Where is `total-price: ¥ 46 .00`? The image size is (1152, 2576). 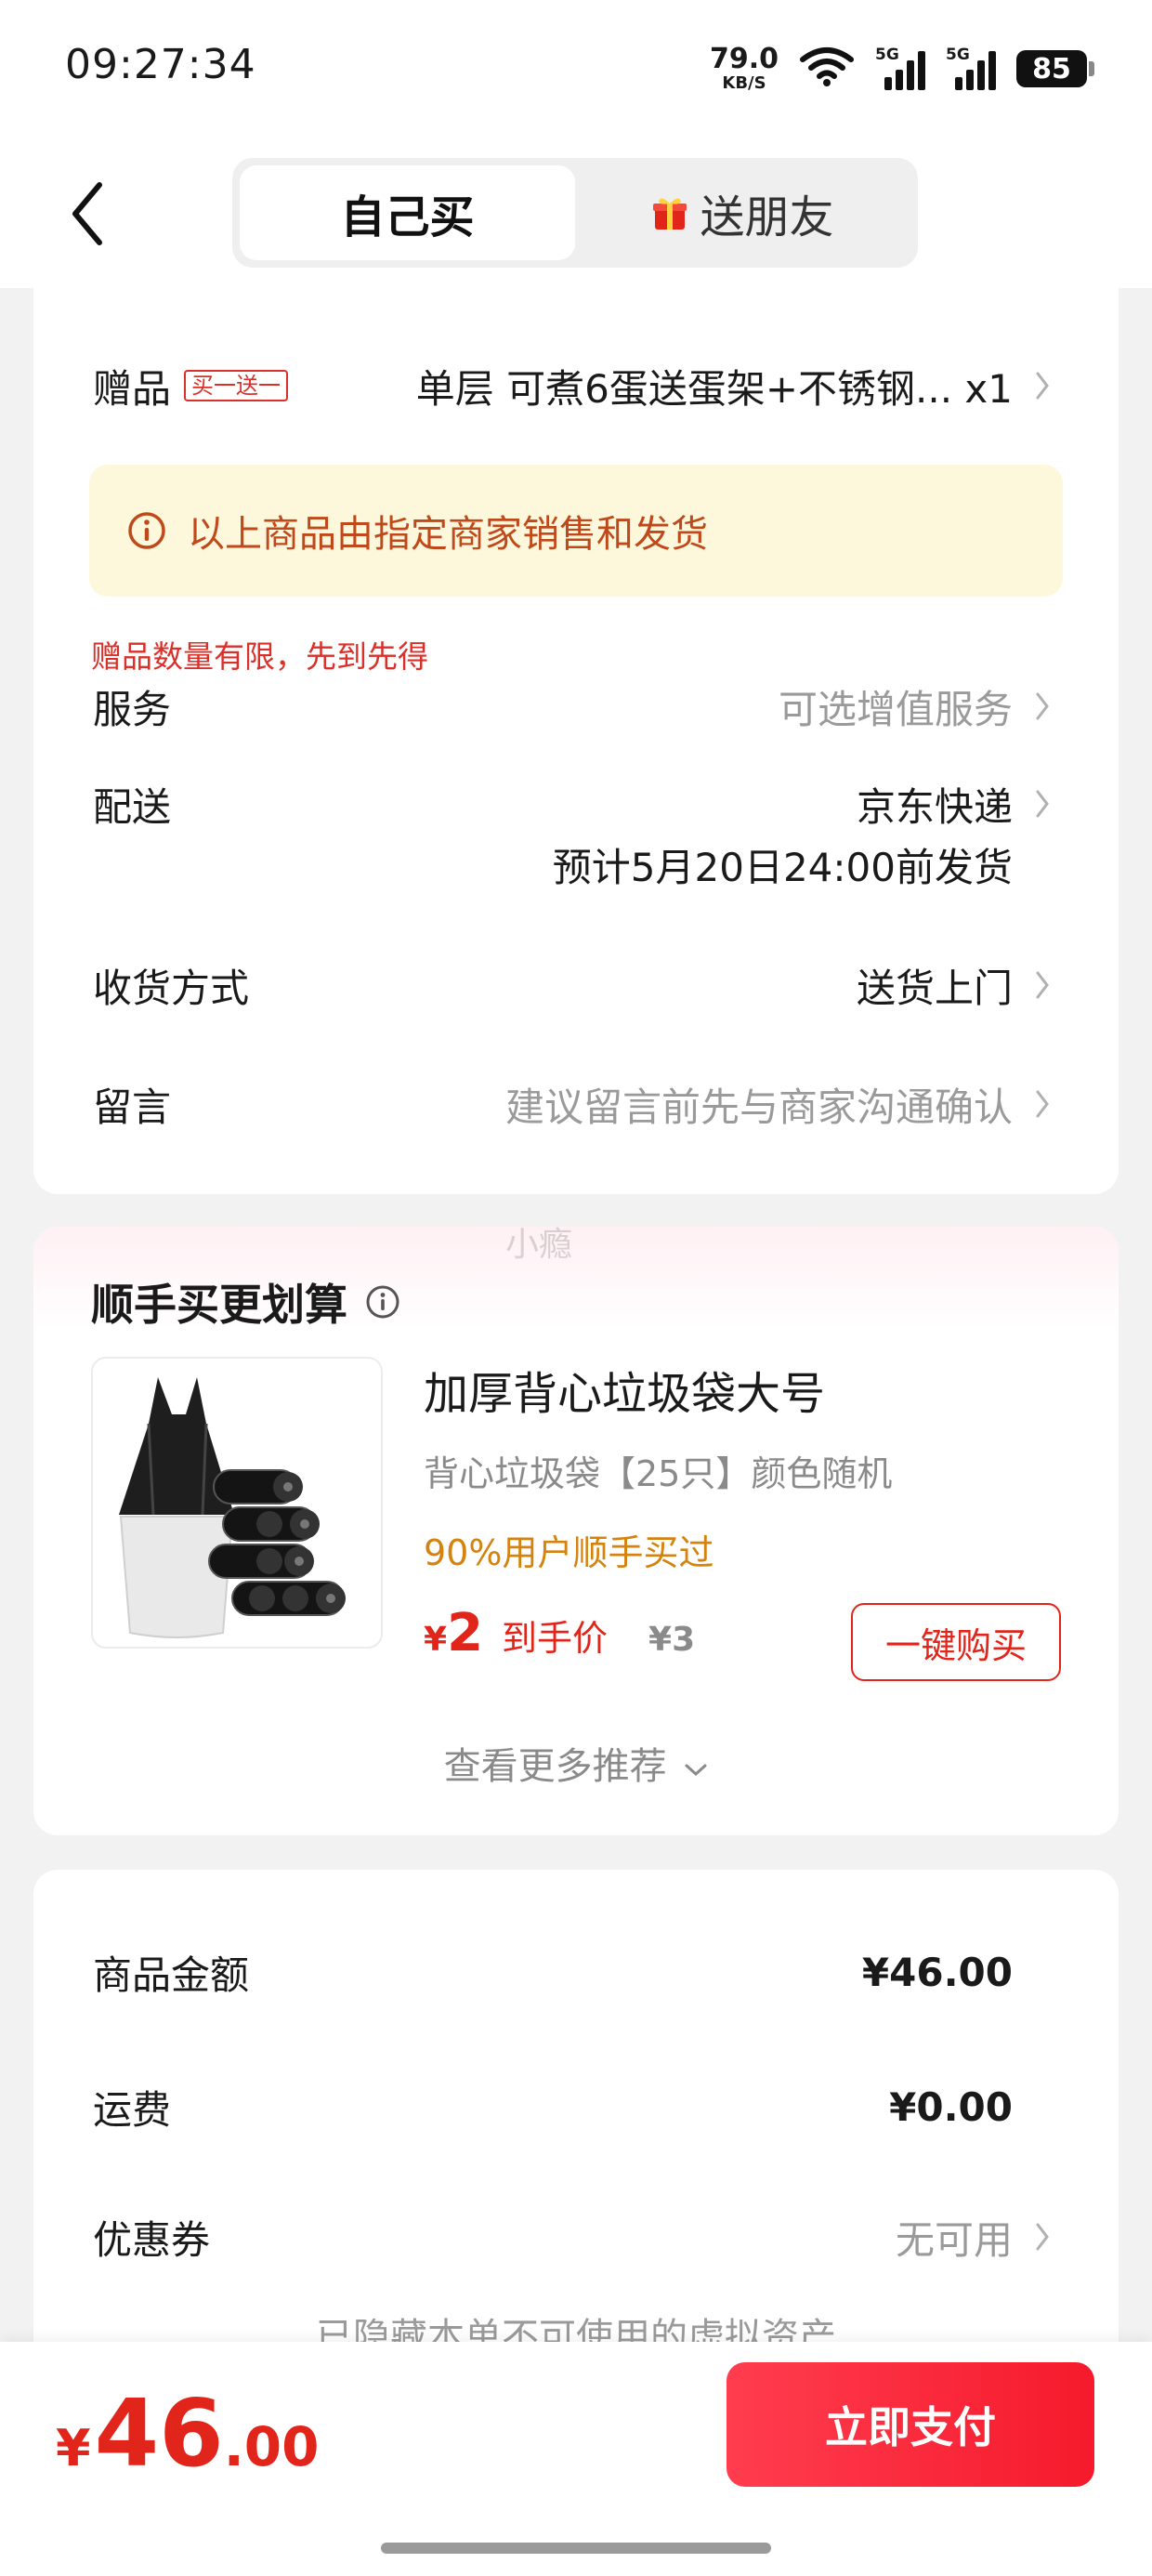
total-price: ¥ 46 .00 is located at coordinates (188, 2433).